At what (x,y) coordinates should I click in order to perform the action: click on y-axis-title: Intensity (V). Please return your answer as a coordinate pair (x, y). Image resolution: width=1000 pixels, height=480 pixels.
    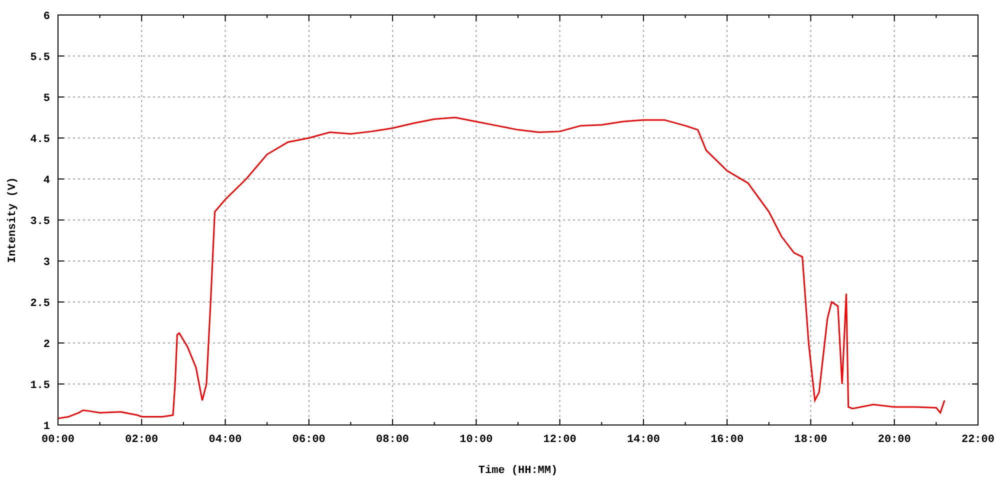
    Looking at the image, I should click on (13, 220).